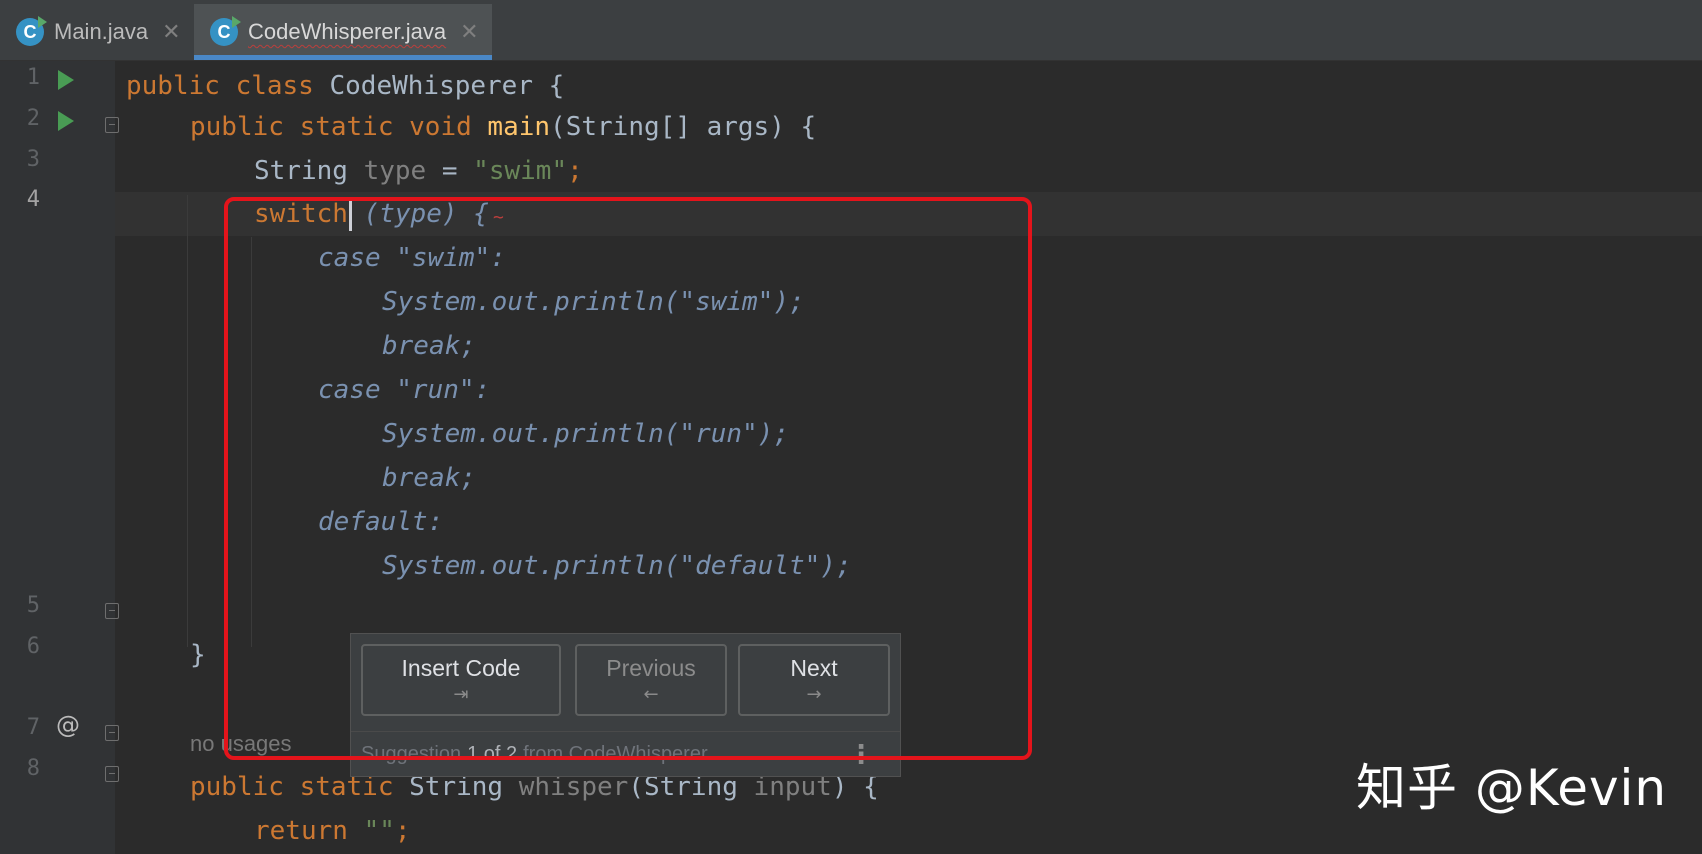 The image size is (1702, 854). I want to click on code-line-1: public class CodeWhisperer {, so click(345, 86).